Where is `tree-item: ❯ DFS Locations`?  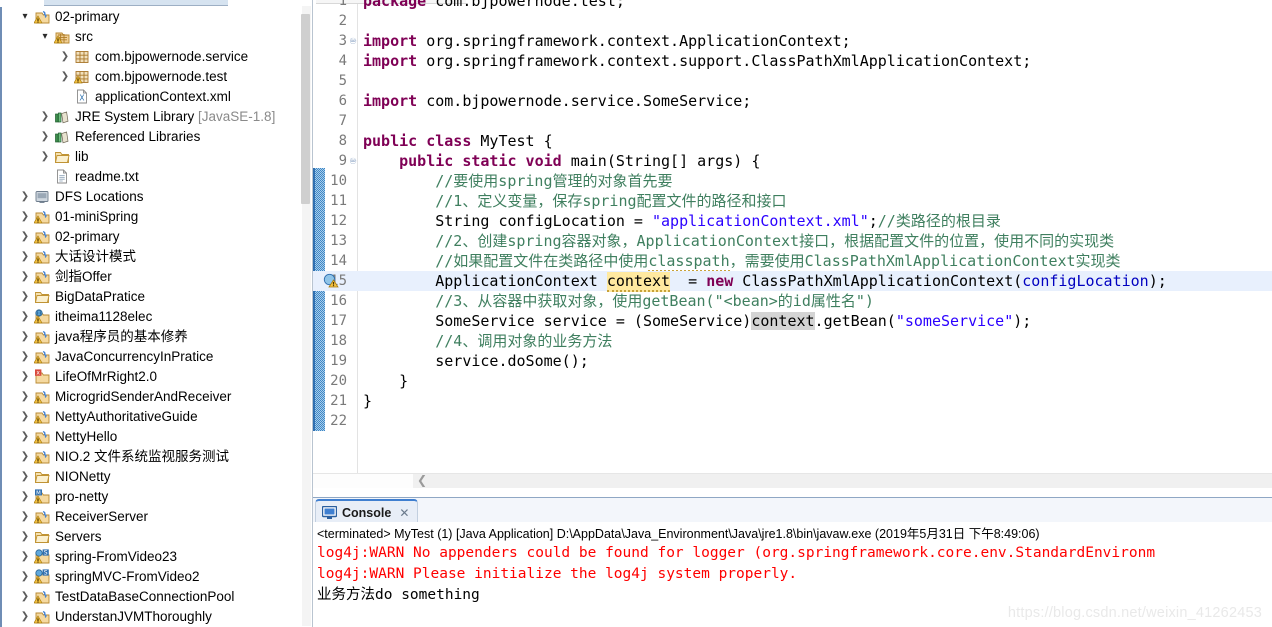
tree-item: ❯ DFS Locations is located at coordinates (150, 197).